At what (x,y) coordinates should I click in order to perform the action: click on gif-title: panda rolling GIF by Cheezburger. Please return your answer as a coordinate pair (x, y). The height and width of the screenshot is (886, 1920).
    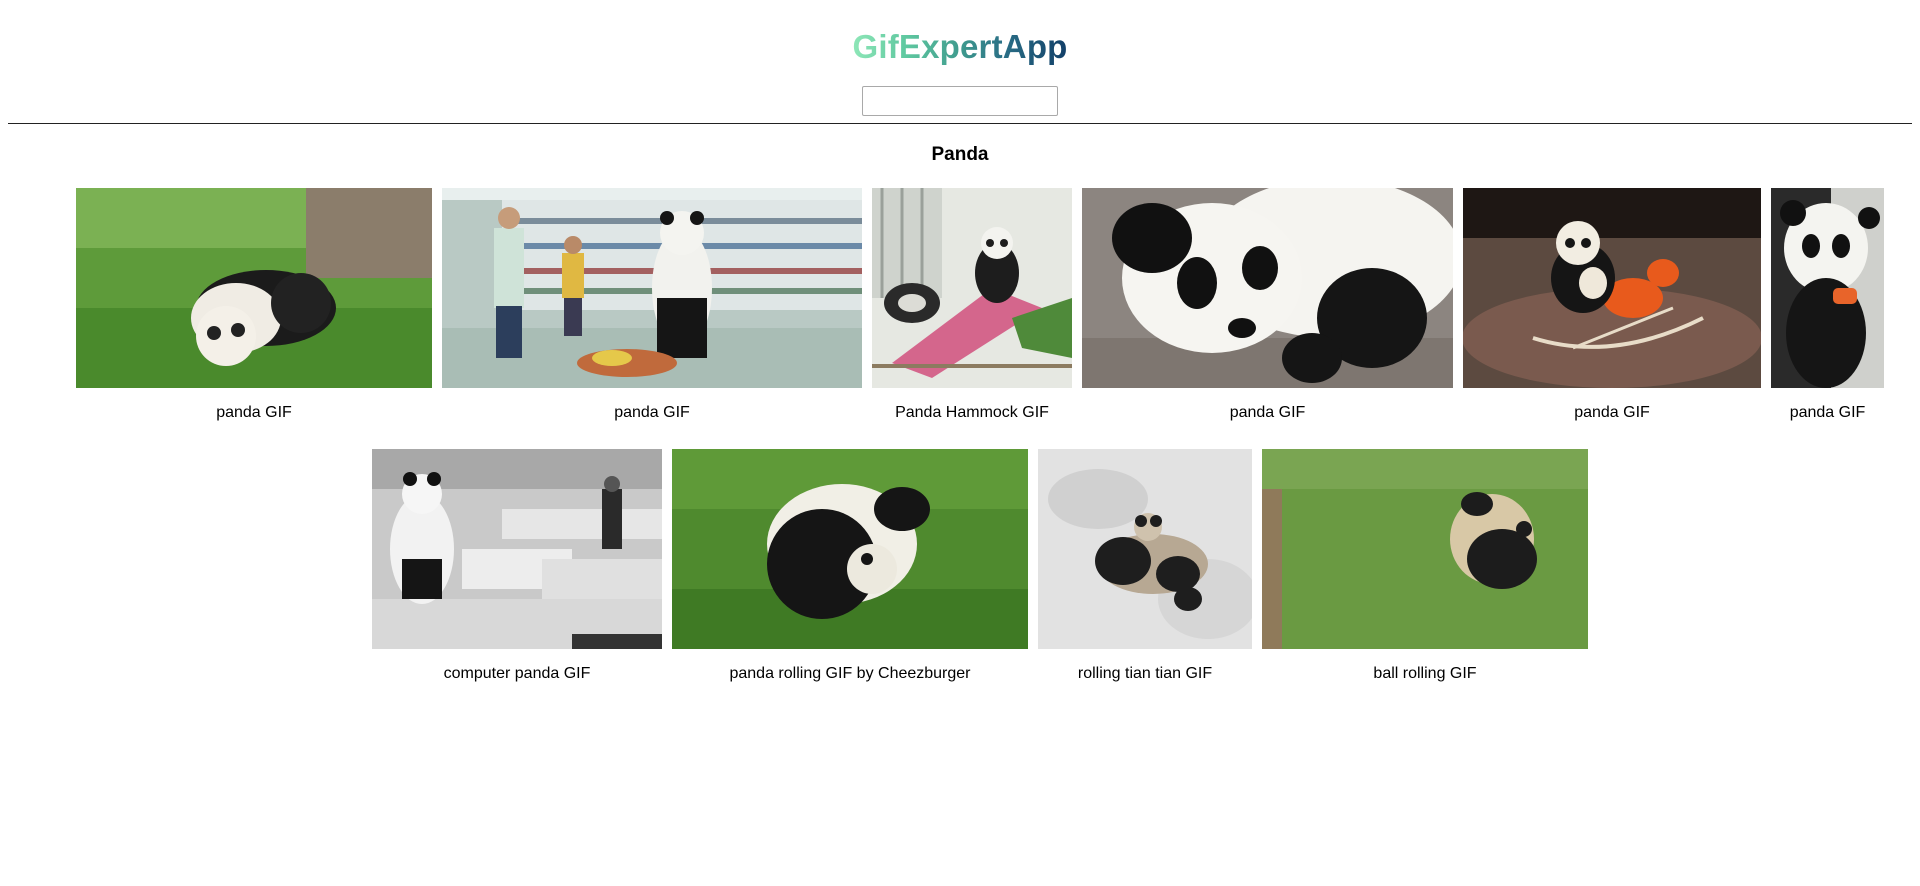
    Looking at the image, I should click on (850, 673).